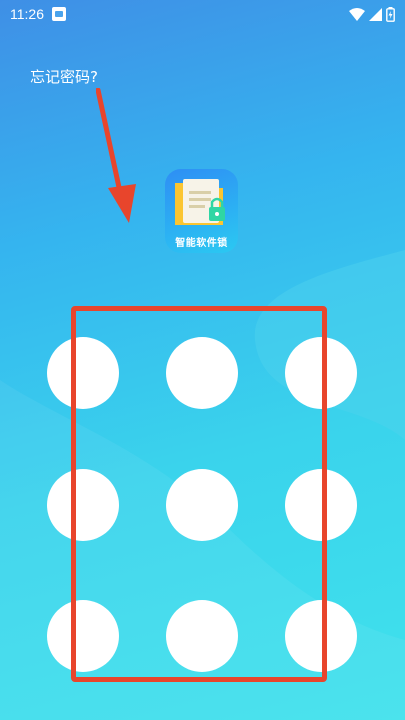 The image size is (405, 720). What do you see at coordinates (202, 14) in the screenshot?
I see `status-bar: 11:26` at bounding box center [202, 14].